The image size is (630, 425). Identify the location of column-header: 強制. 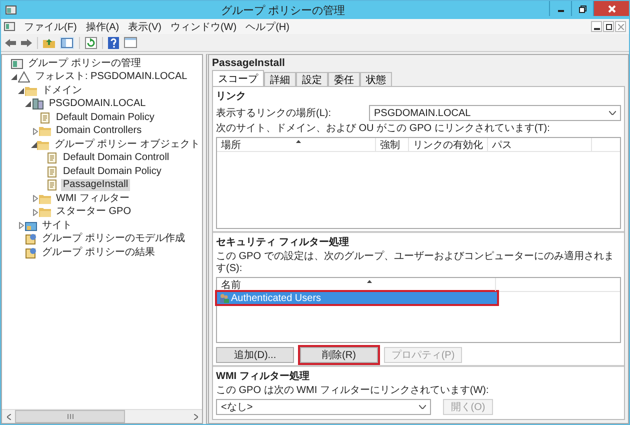
(392, 144).